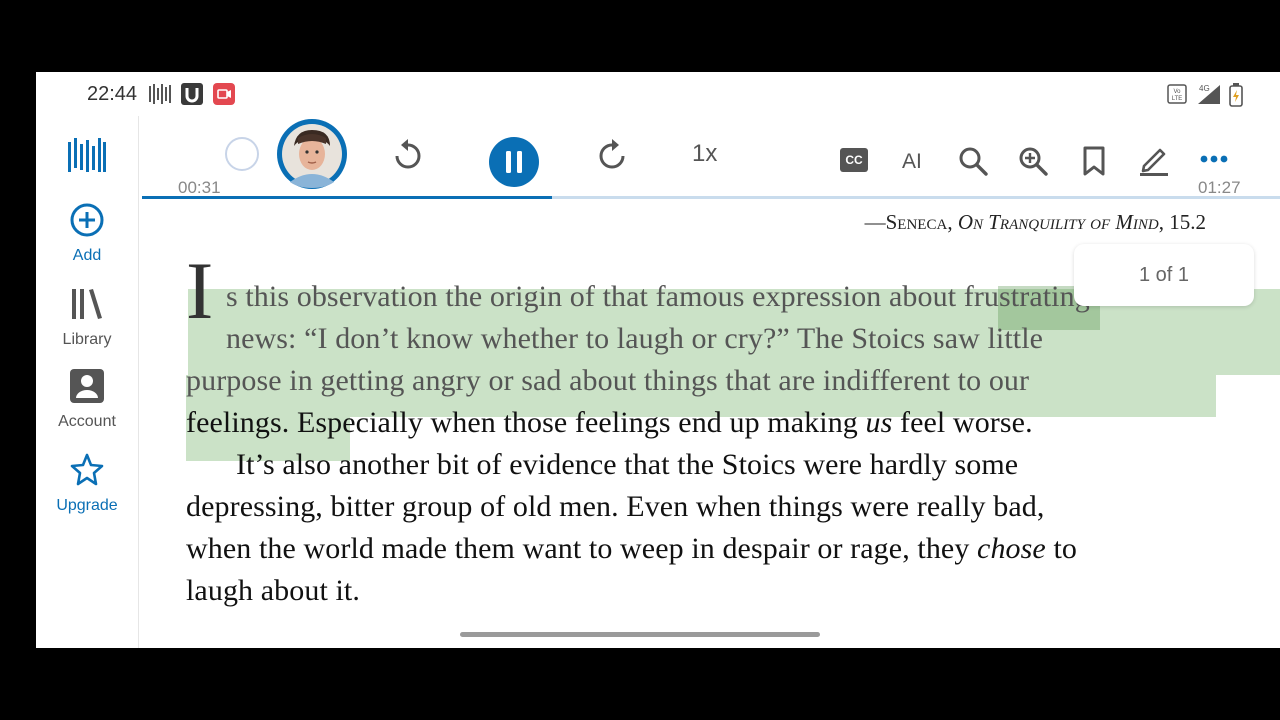 The image size is (1280, 720). What do you see at coordinates (1236, 95) in the screenshot?
I see `battery-charging-icon` at bounding box center [1236, 95].